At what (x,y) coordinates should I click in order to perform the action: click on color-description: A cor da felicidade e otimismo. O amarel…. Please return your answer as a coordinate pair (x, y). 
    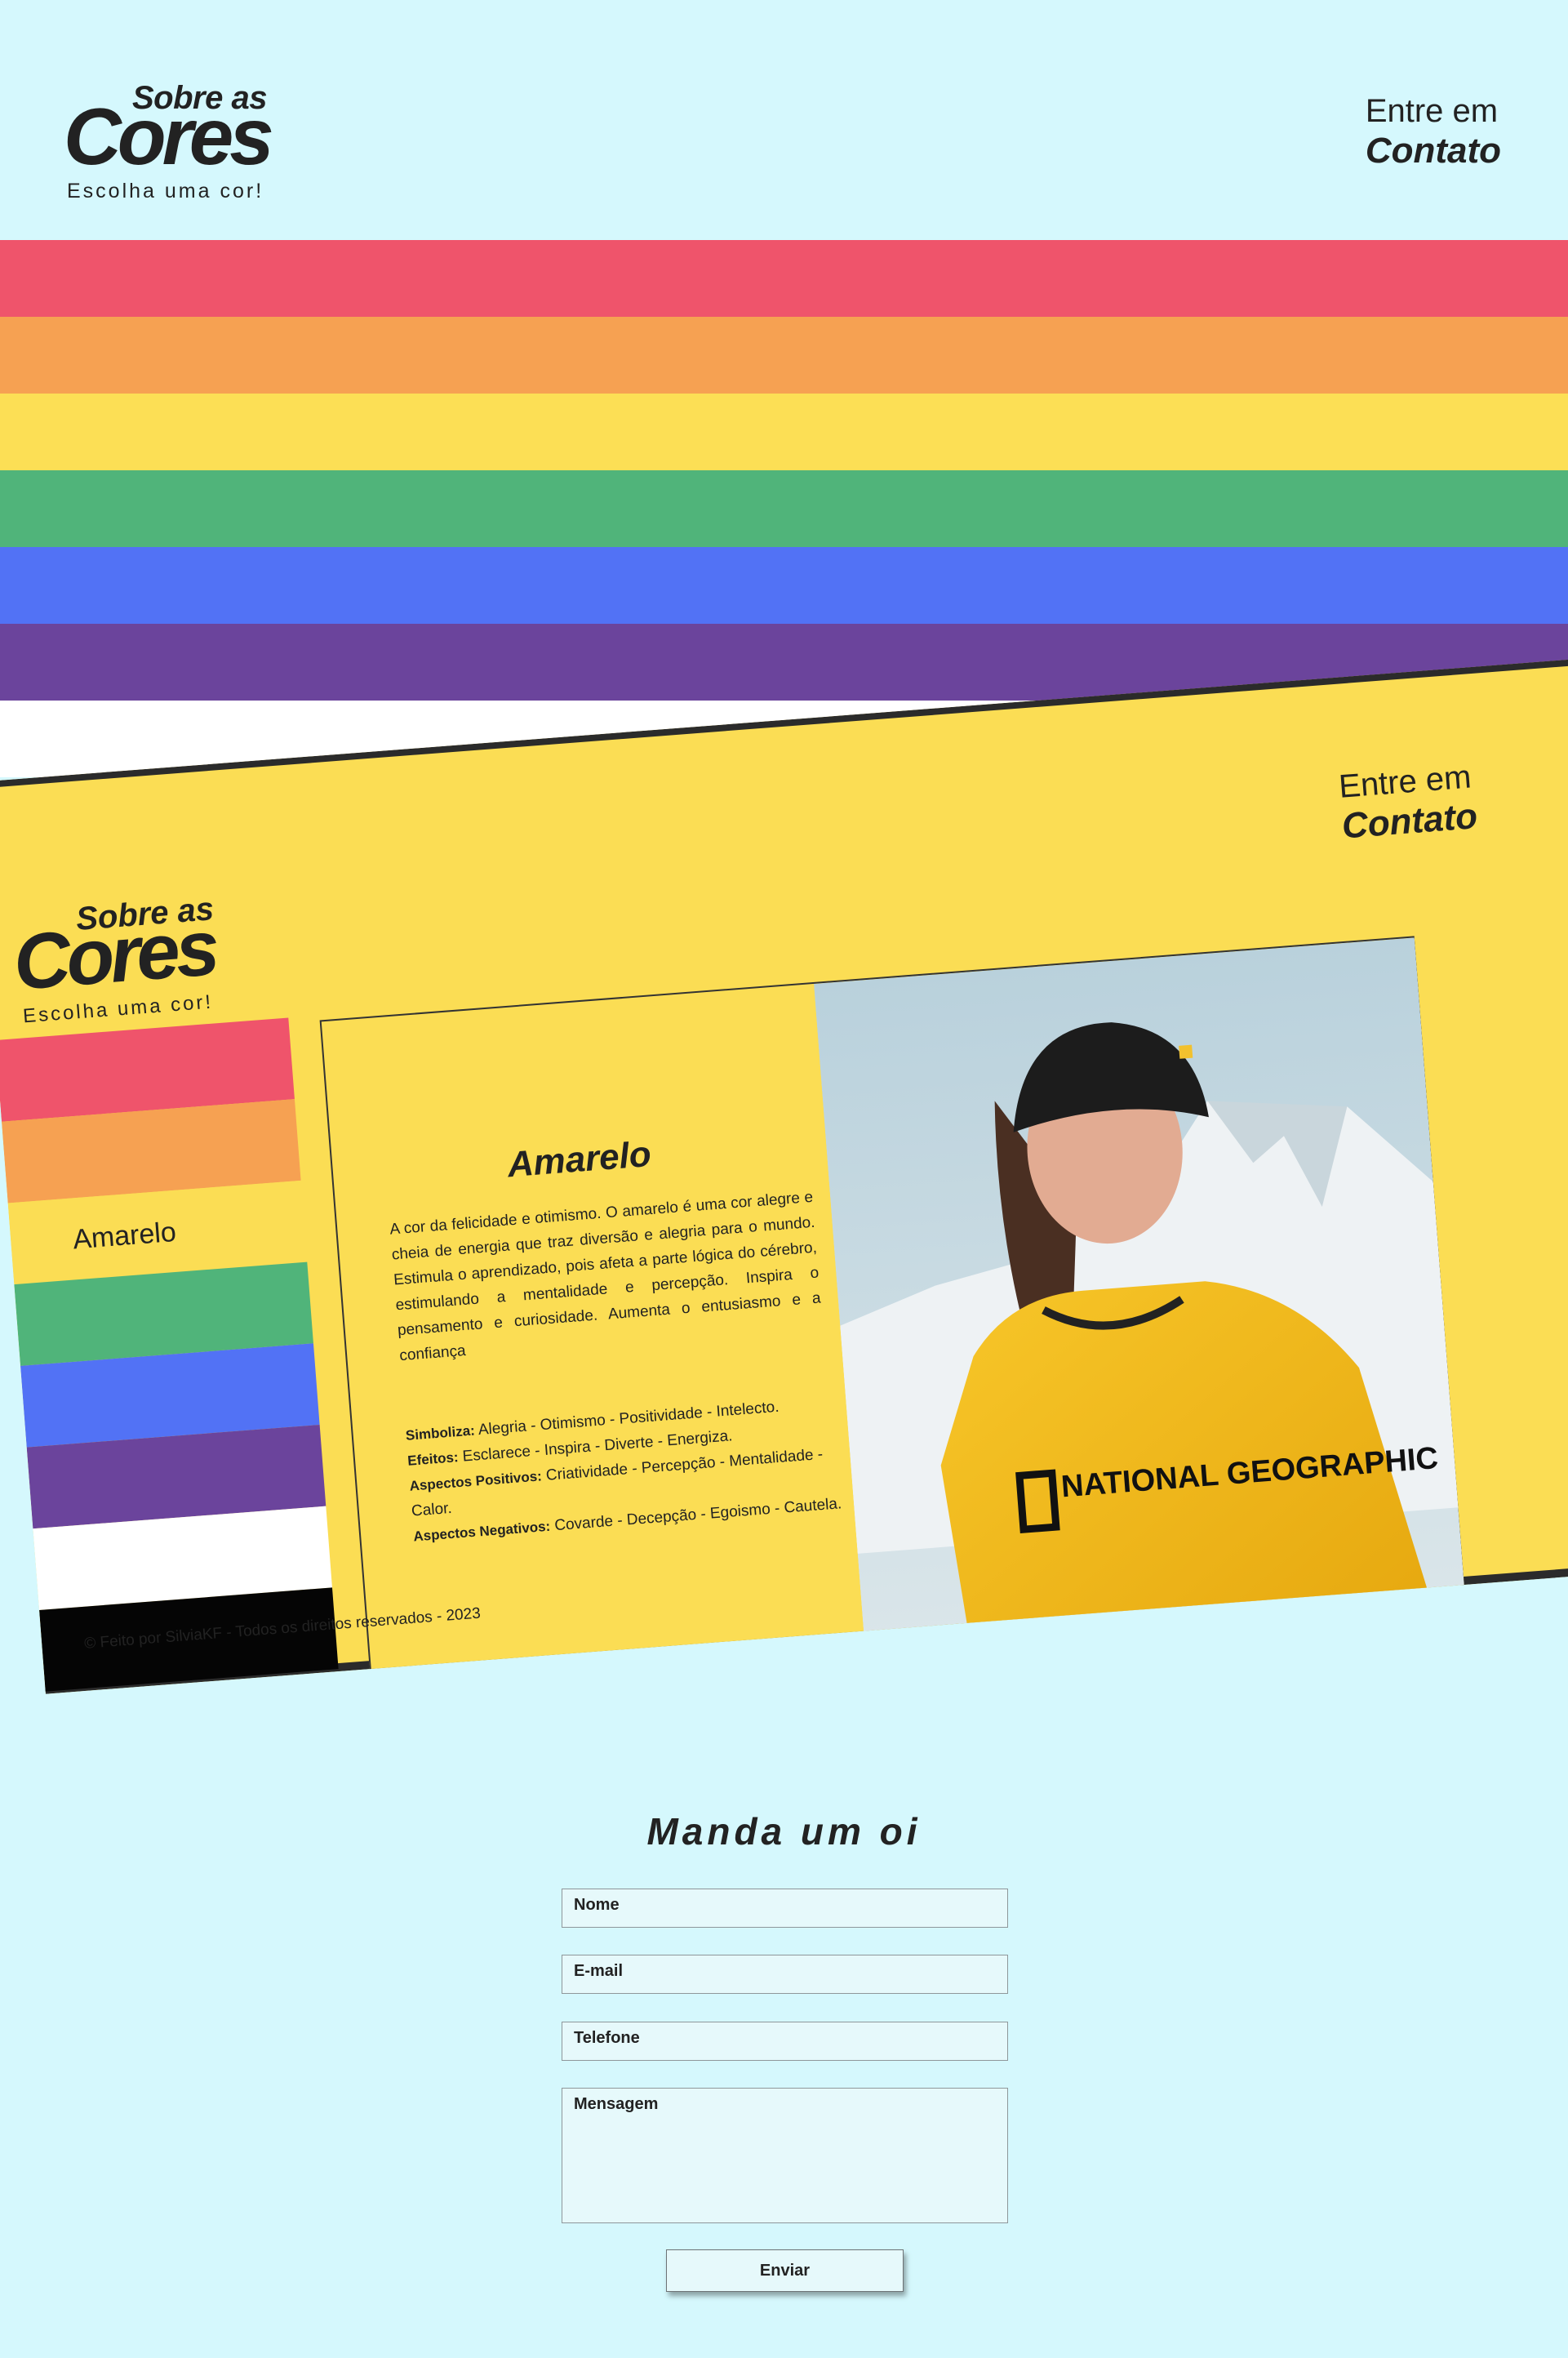
    Looking at the image, I should click on (606, 1276).